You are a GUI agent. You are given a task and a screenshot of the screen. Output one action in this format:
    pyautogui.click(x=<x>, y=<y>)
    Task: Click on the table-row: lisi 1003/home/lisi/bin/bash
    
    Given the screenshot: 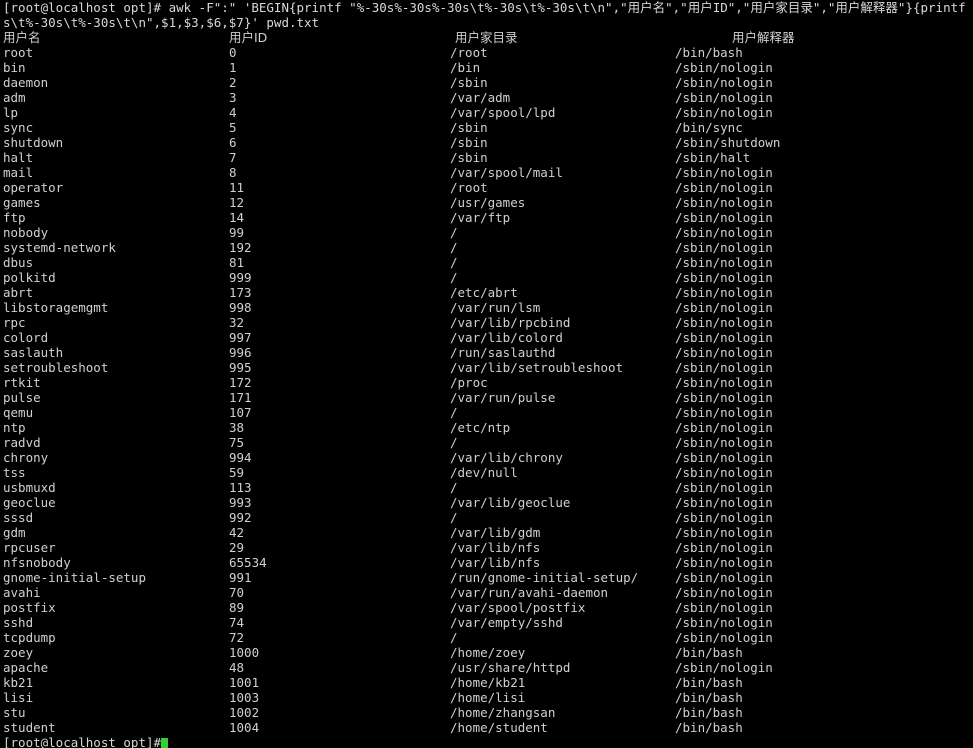 What is the action you would take?
    pyautogui.click(x=486, y=697)
    